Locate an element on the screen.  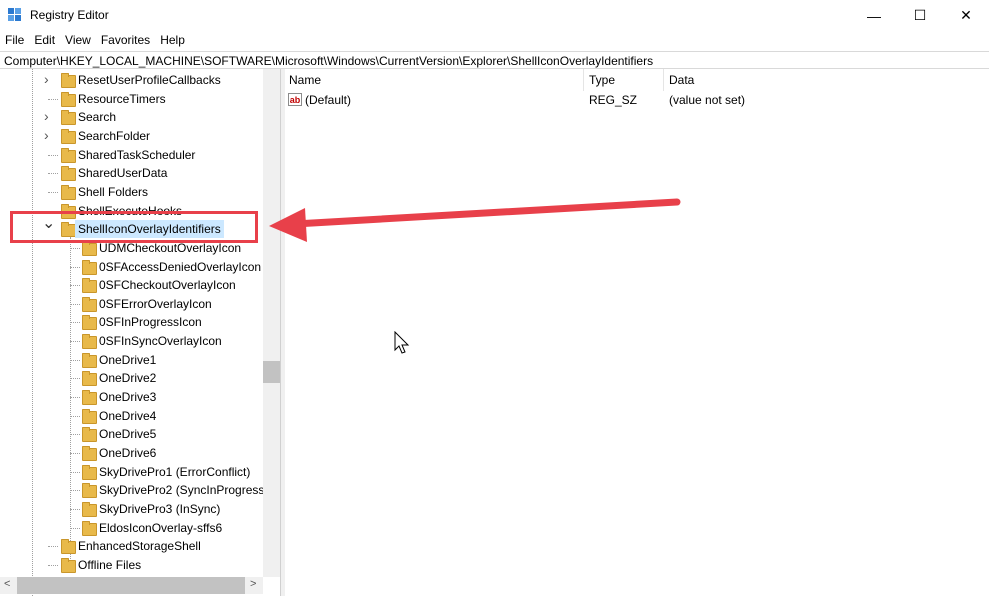
tree-item: OneDrive5 is located at coordinates (131, 434).